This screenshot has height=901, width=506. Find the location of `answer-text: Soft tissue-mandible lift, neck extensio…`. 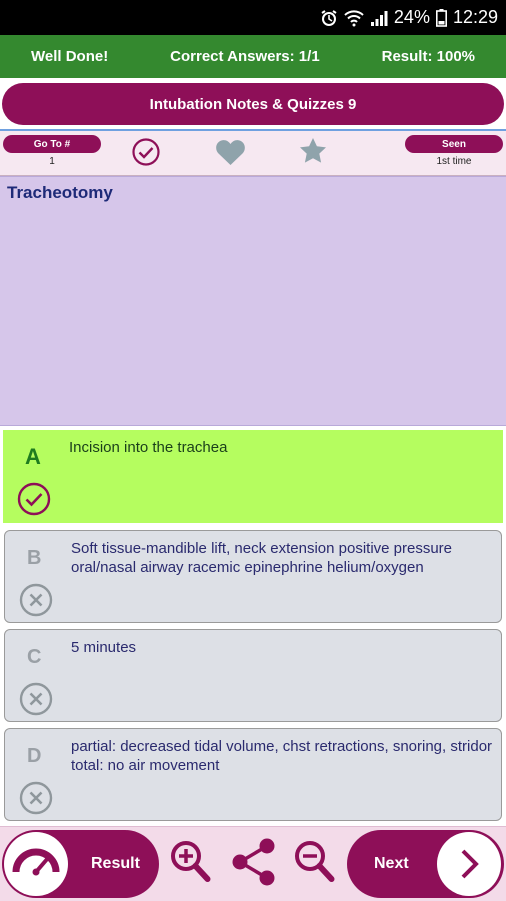

answer-text: Soft tissue-mandible lift, neck extensio… is located at coordinates (262, 558).